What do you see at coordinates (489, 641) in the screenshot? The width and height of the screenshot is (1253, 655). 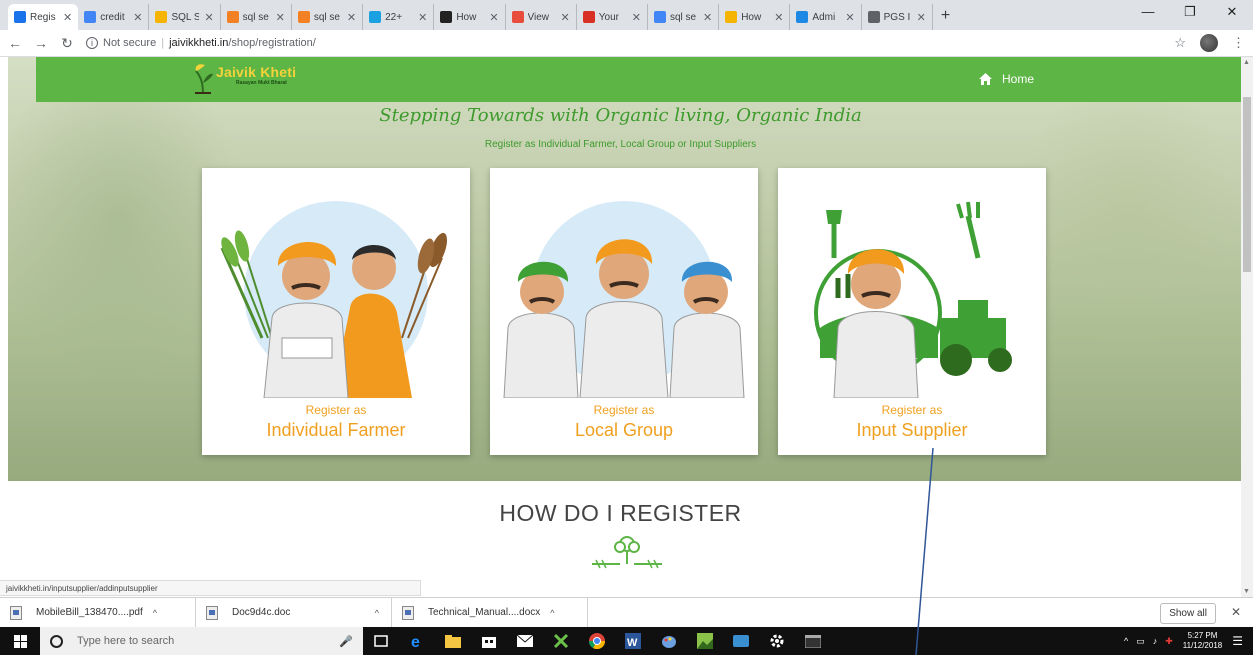 I see `store-icon` at bounding box center [489, 641].